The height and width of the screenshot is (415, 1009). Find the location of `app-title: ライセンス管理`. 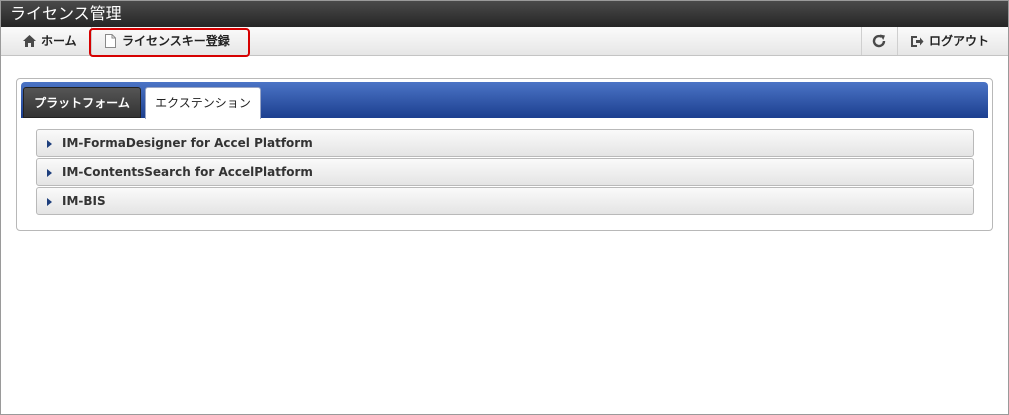

app-title: ライセンス管理 is located at coordinates (66, 13).